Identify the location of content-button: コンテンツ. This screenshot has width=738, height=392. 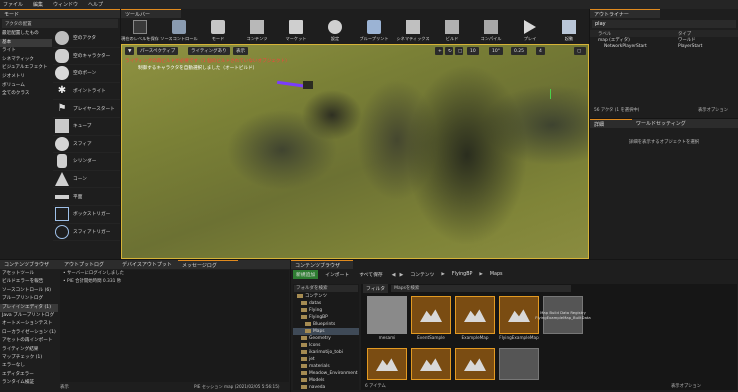
(257, 27).